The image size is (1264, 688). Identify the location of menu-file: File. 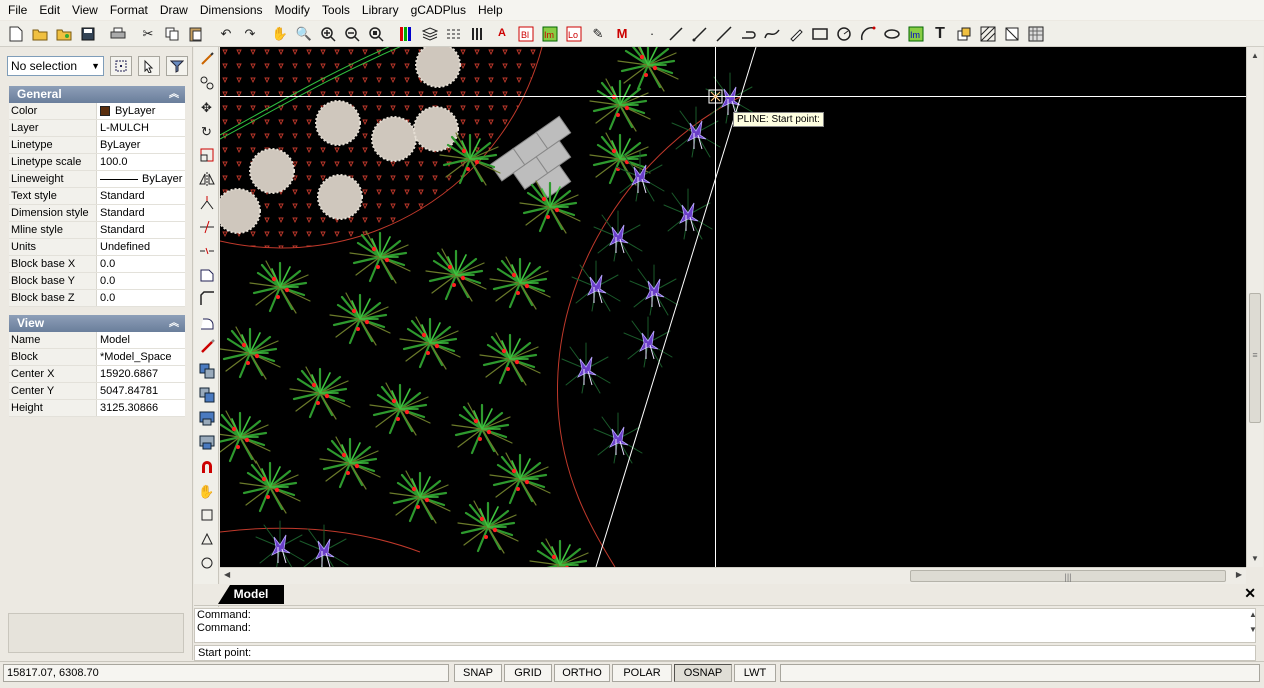
(17, 10).